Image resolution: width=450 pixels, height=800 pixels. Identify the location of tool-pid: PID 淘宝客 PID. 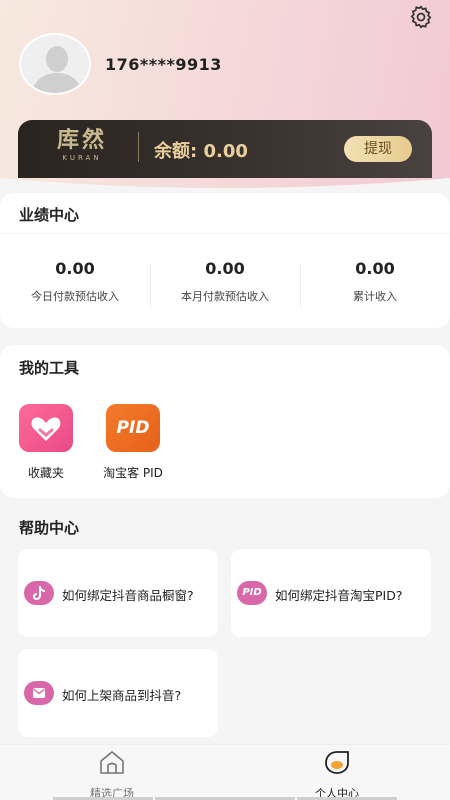
(133, 442).